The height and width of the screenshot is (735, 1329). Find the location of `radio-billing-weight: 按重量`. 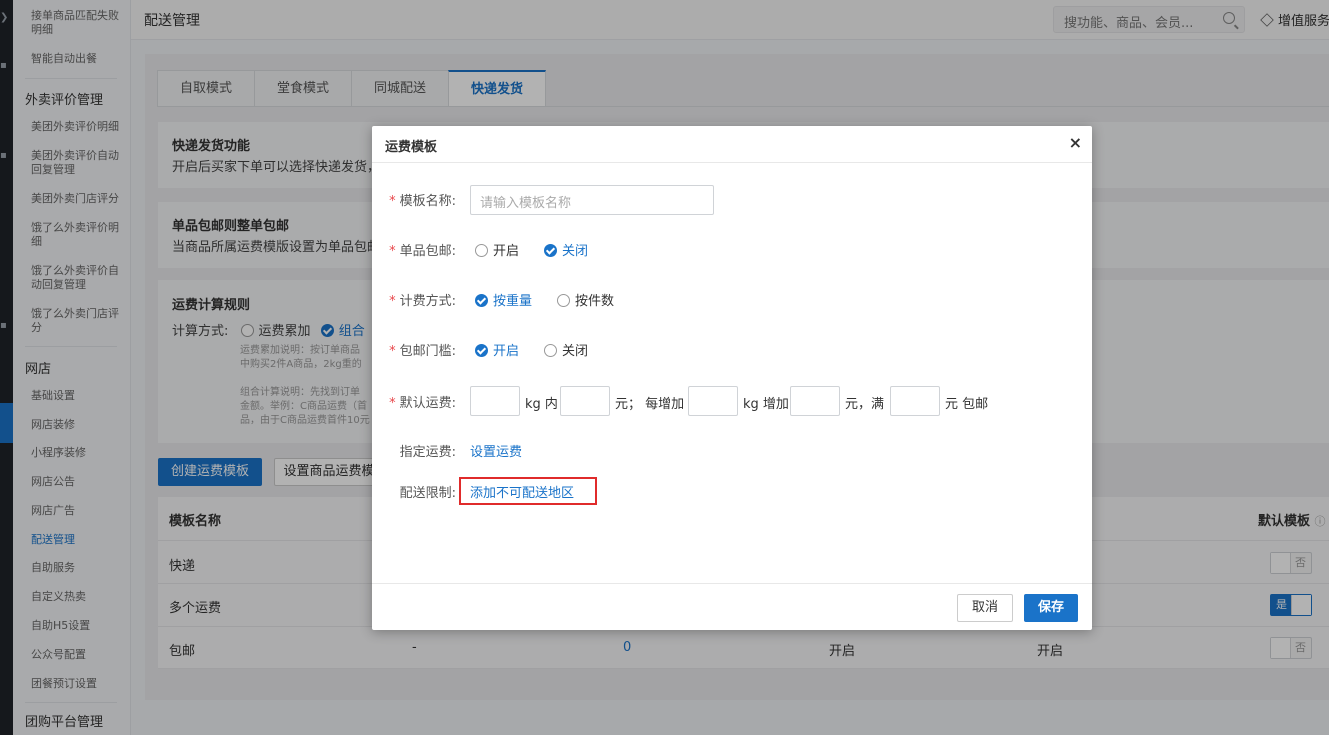

radio-billing-weight: 按重量 is located at coordinates (503, 299).